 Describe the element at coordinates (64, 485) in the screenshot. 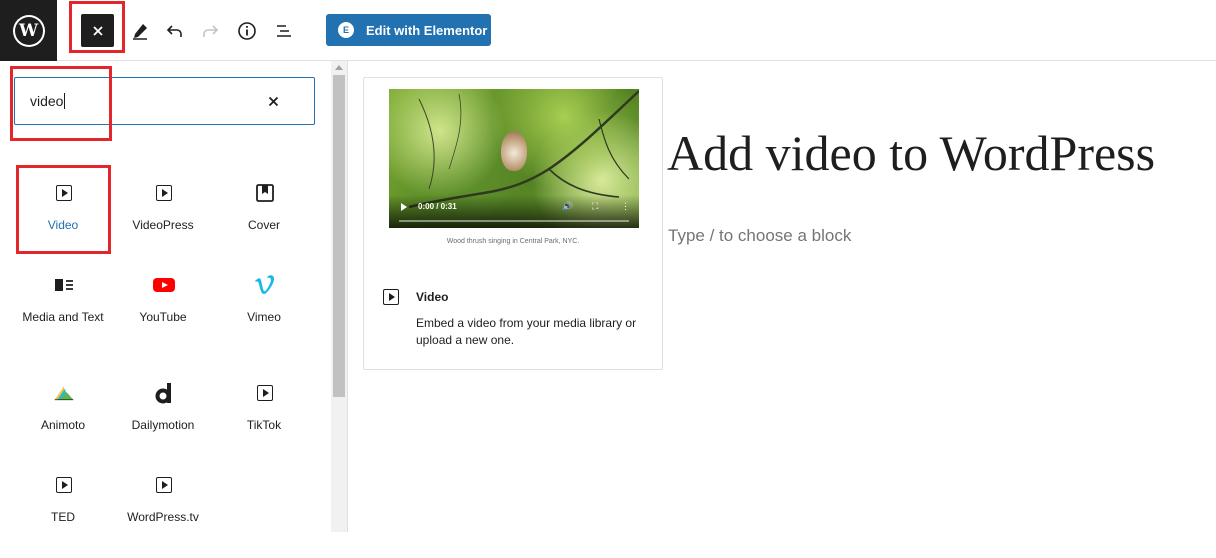

I see `ted-icon` at that location.